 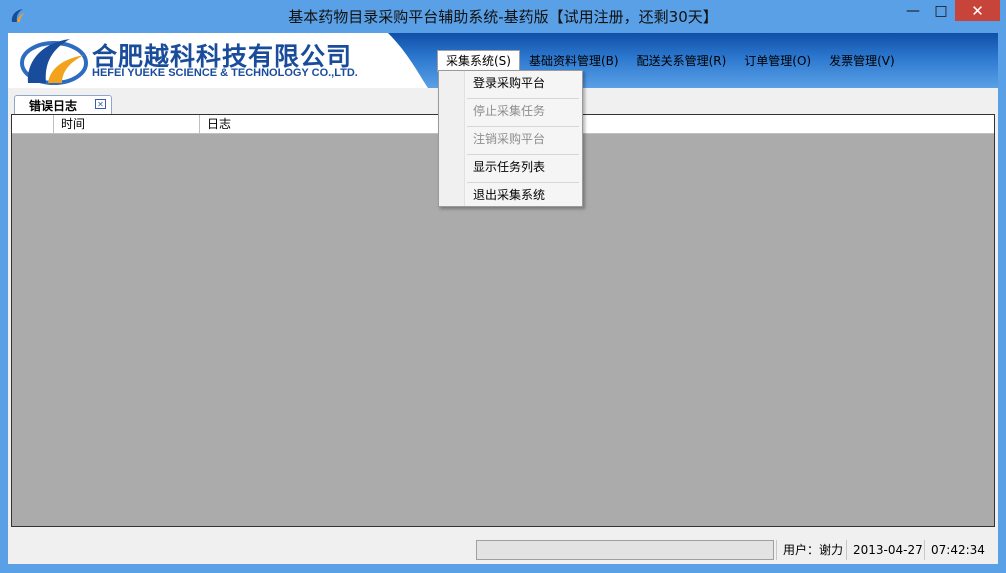 I want to click on status-date: 2013-04-27, so click(x=887, y=550).